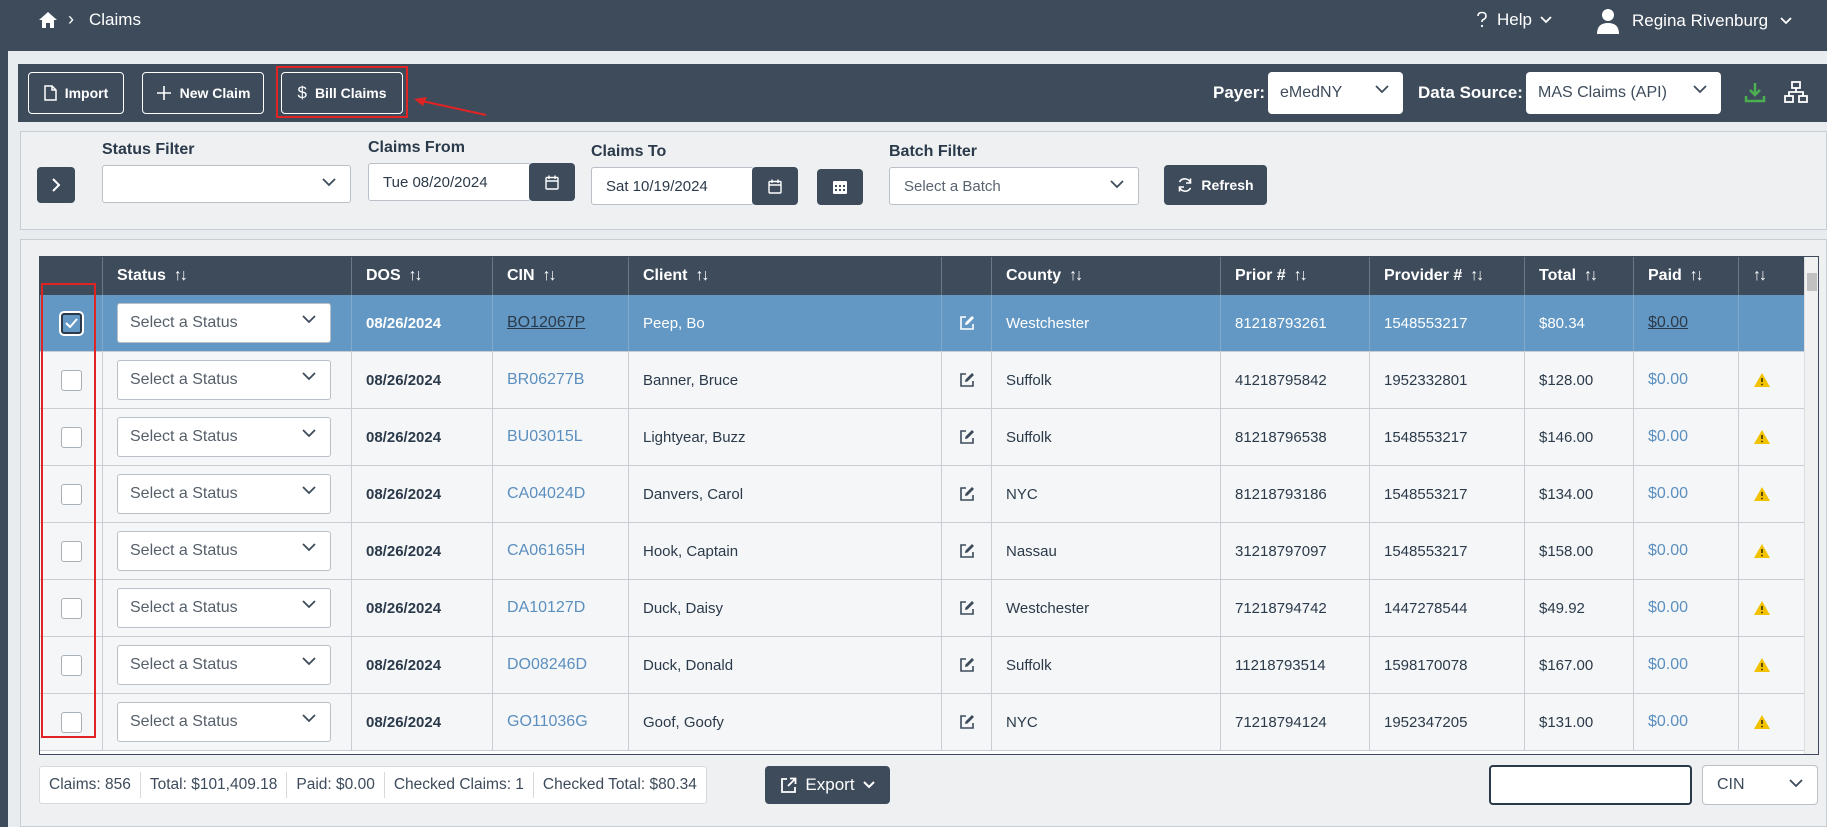 Image resolution: width=1827 pixels, height=827 pixels. What do you see at coordinates (672, 186) in the screenshot?
I see `claims-to-input: Sat 10/19/2024` at bounding box center [672, 186].